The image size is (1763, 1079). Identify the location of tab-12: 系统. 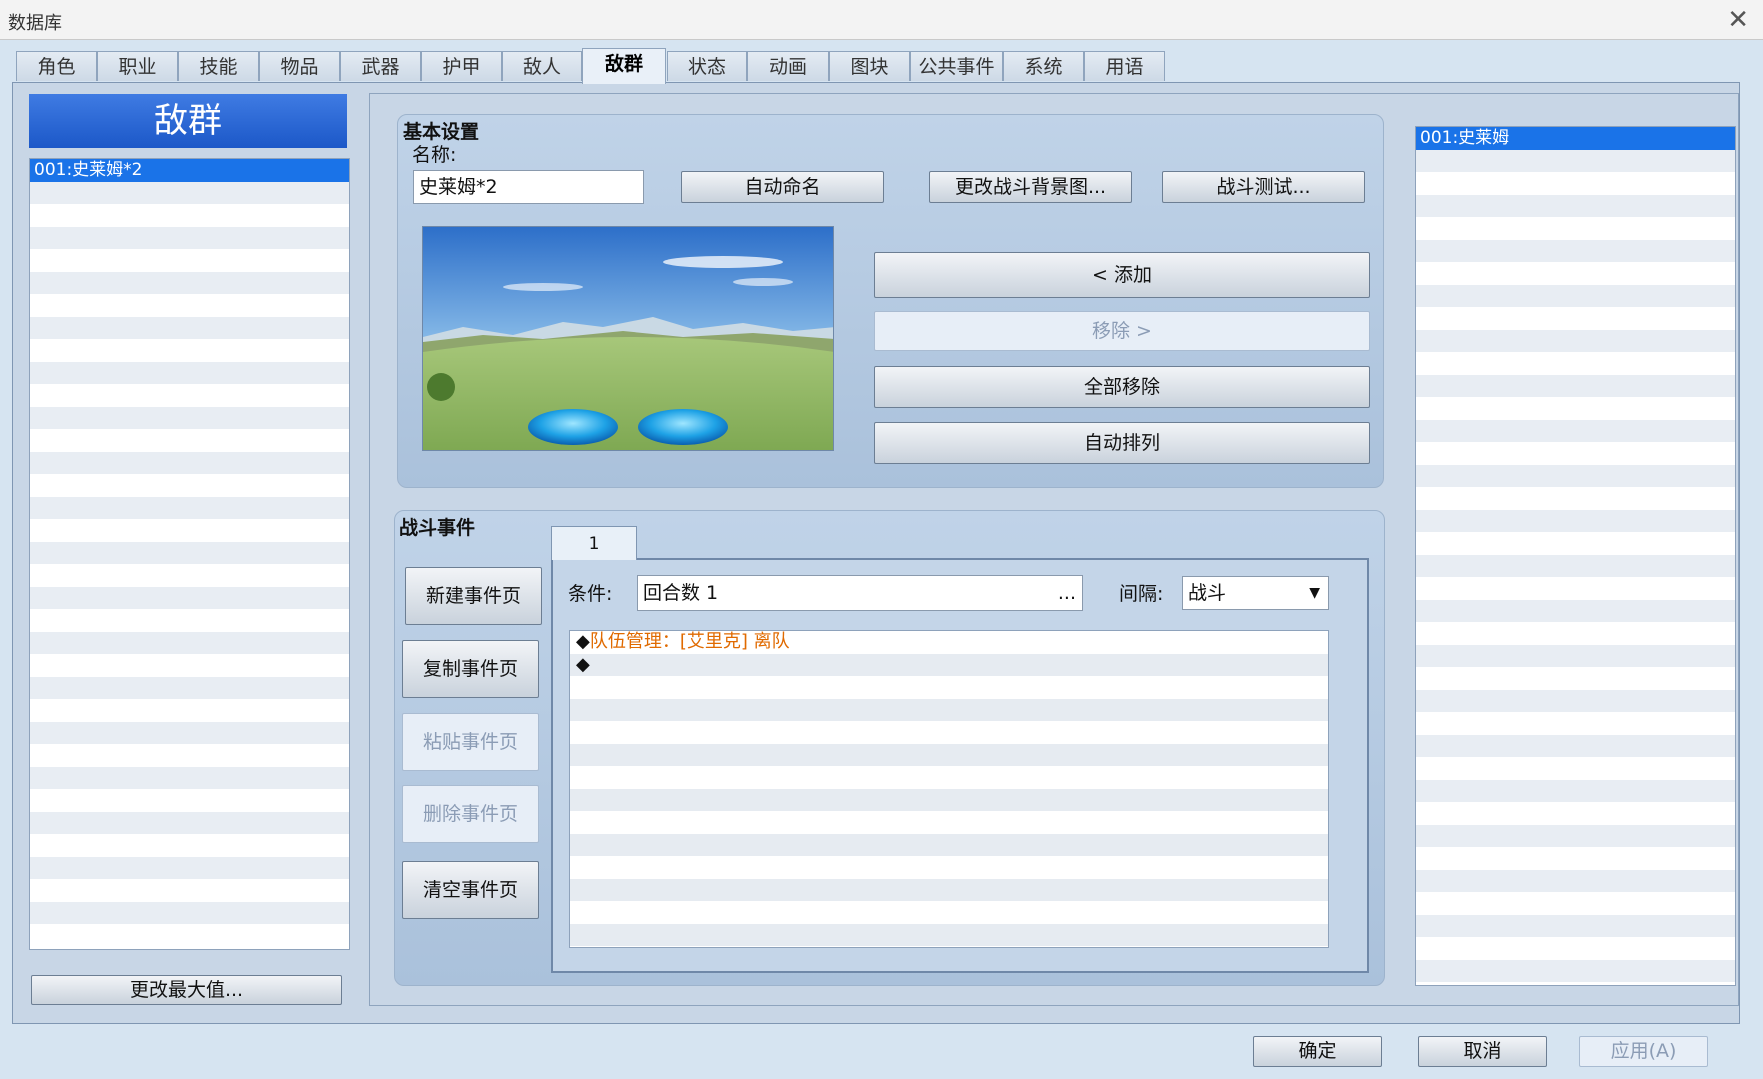
(1043, 66).